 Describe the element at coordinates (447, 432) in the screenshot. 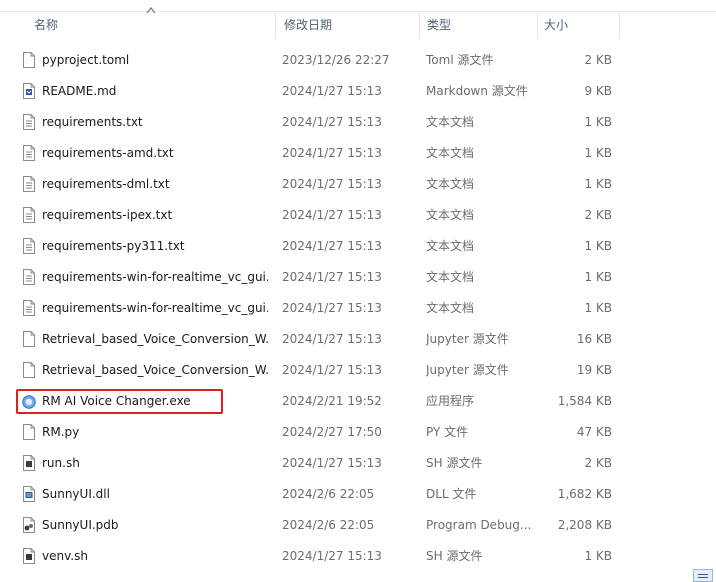

I see `file-type: PY 文件` at that location.